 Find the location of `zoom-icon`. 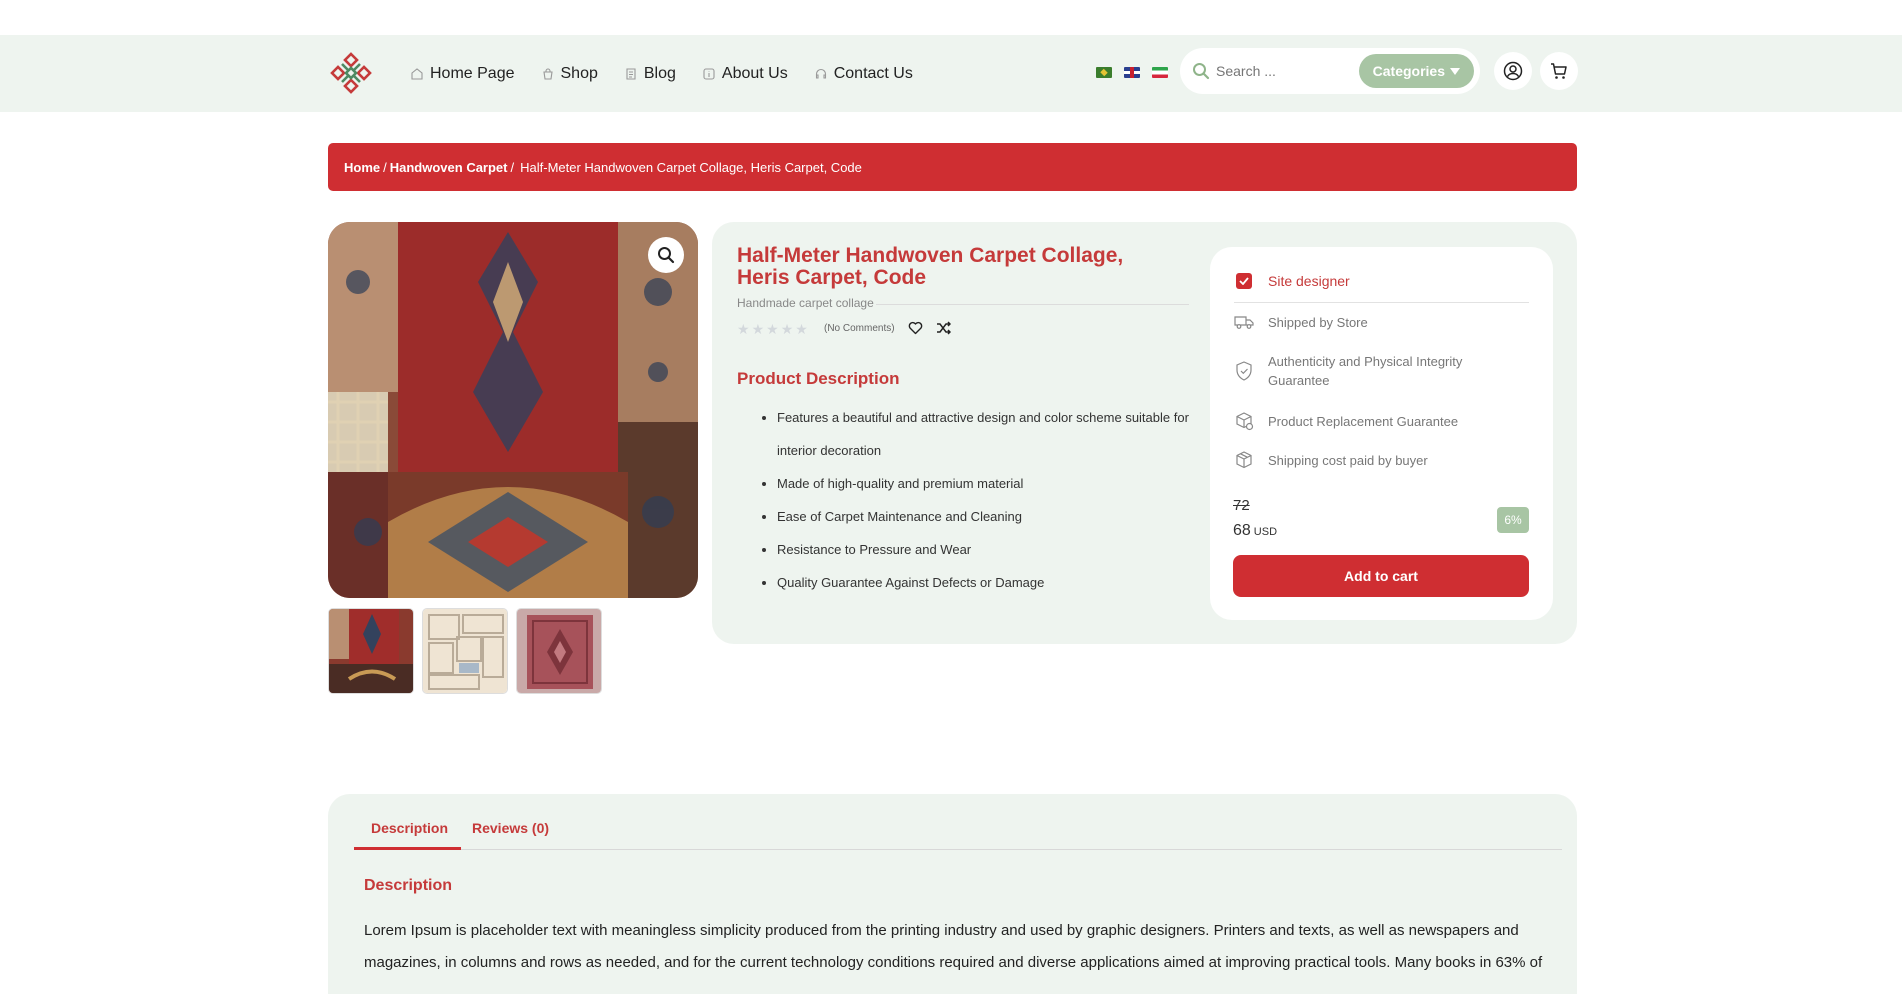

zoom-icon is located at coordinates (666, 255).